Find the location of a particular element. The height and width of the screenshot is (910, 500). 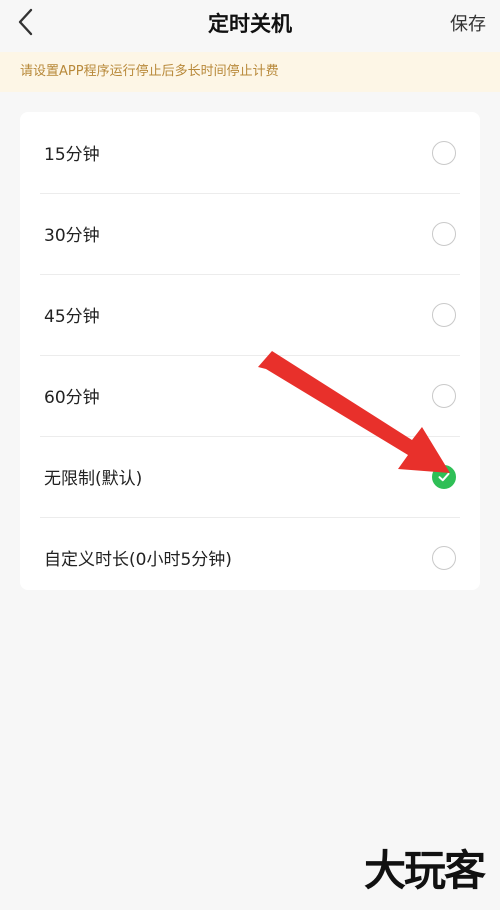

option-45-min: 45分钟 is located at coordinates (250, 314).